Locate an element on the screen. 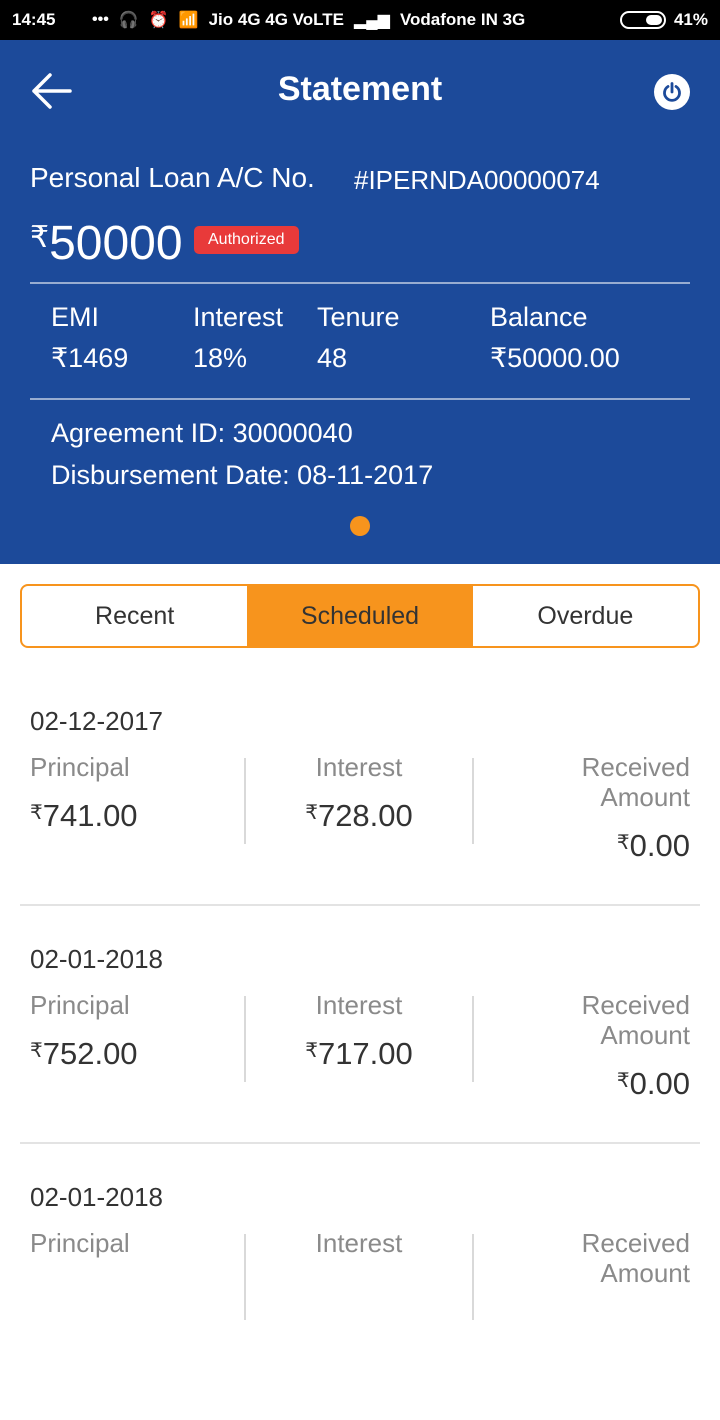 This screenshot has height=1420, width=720. logout-button is located at coordinates (672, 92).